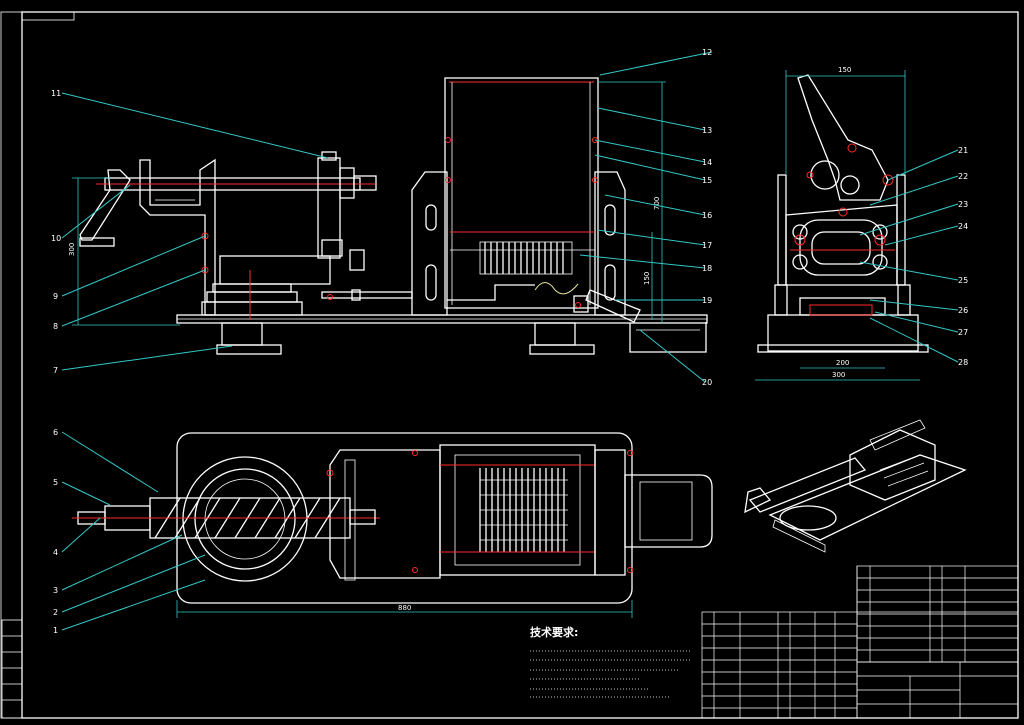 This screenshot has width=1024, height=725. Describe the element at coordinates (55, 552) in the screenshot. I see `balloon-4: 4` at that location.